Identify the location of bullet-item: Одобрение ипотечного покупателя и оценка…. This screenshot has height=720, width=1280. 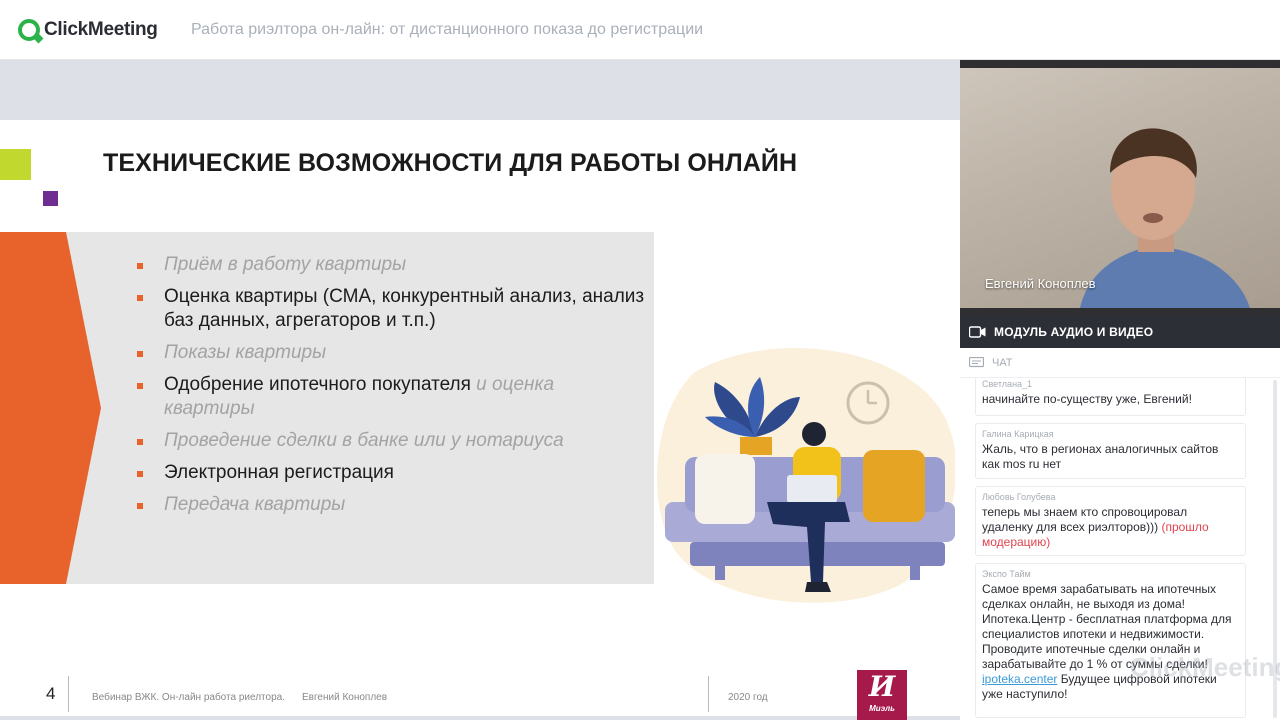
(392, 397).